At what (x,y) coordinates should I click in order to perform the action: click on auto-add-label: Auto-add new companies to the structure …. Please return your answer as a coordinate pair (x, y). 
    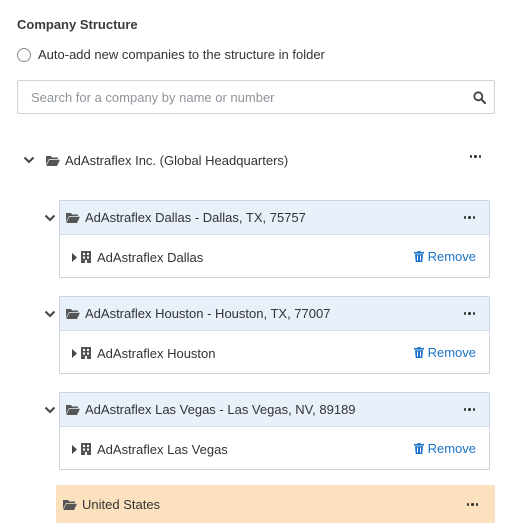
    Looking at the image, I should click on (181, 54).